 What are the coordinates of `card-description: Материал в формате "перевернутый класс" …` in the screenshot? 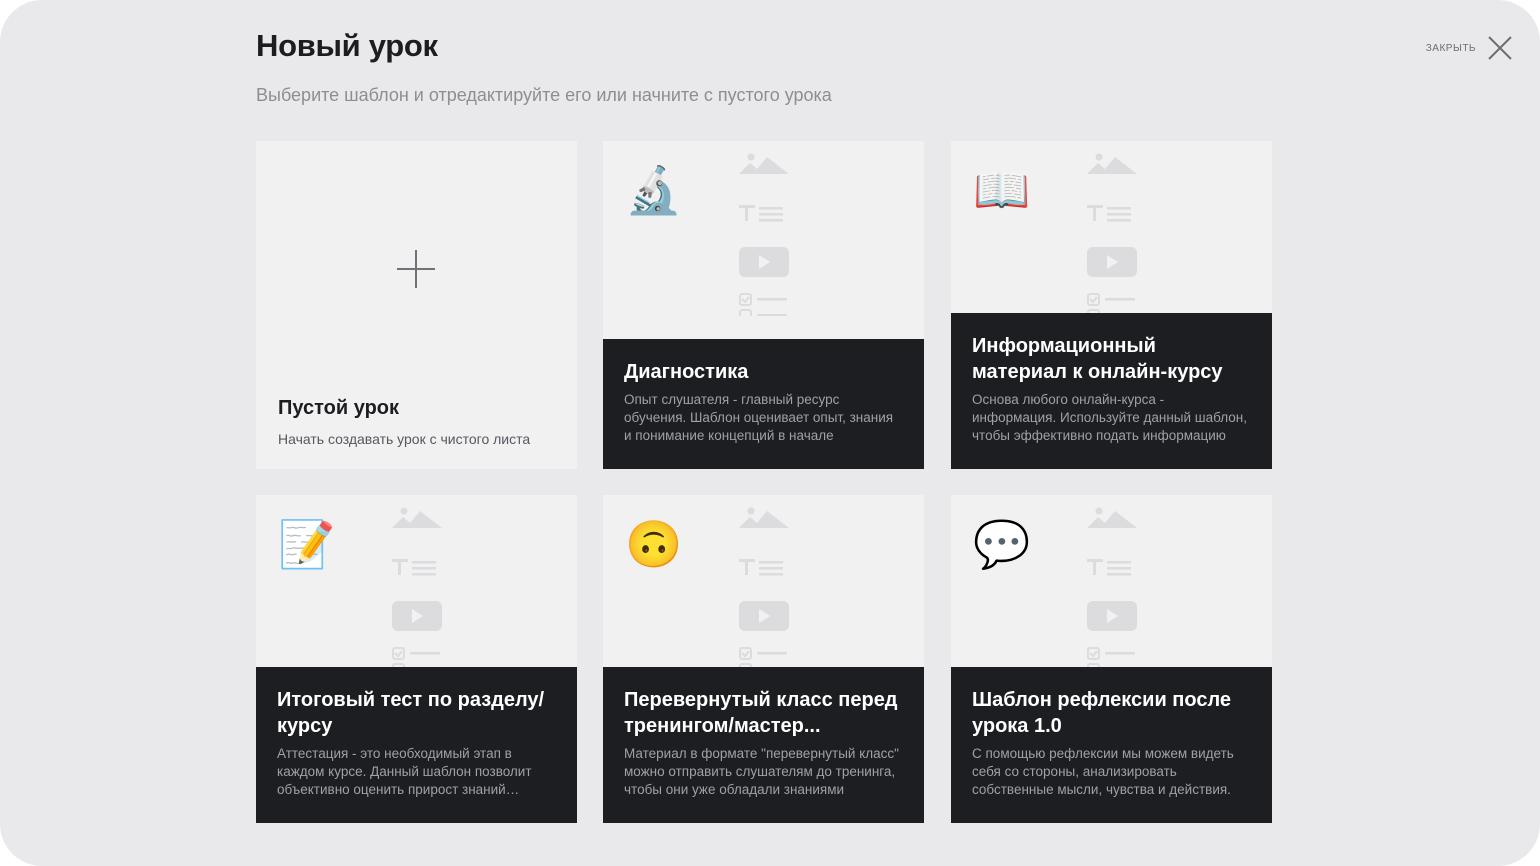 It's located at (761, 771).